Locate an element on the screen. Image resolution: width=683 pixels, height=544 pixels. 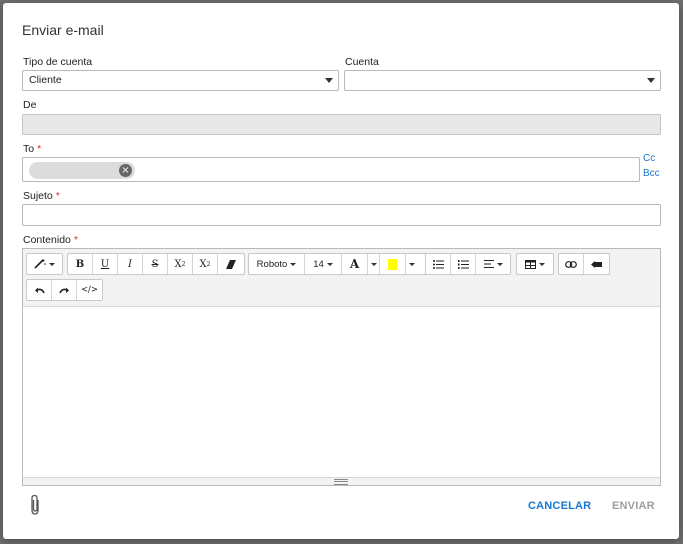
subject-label: Sujeto * is located at coordinates (41, 196).